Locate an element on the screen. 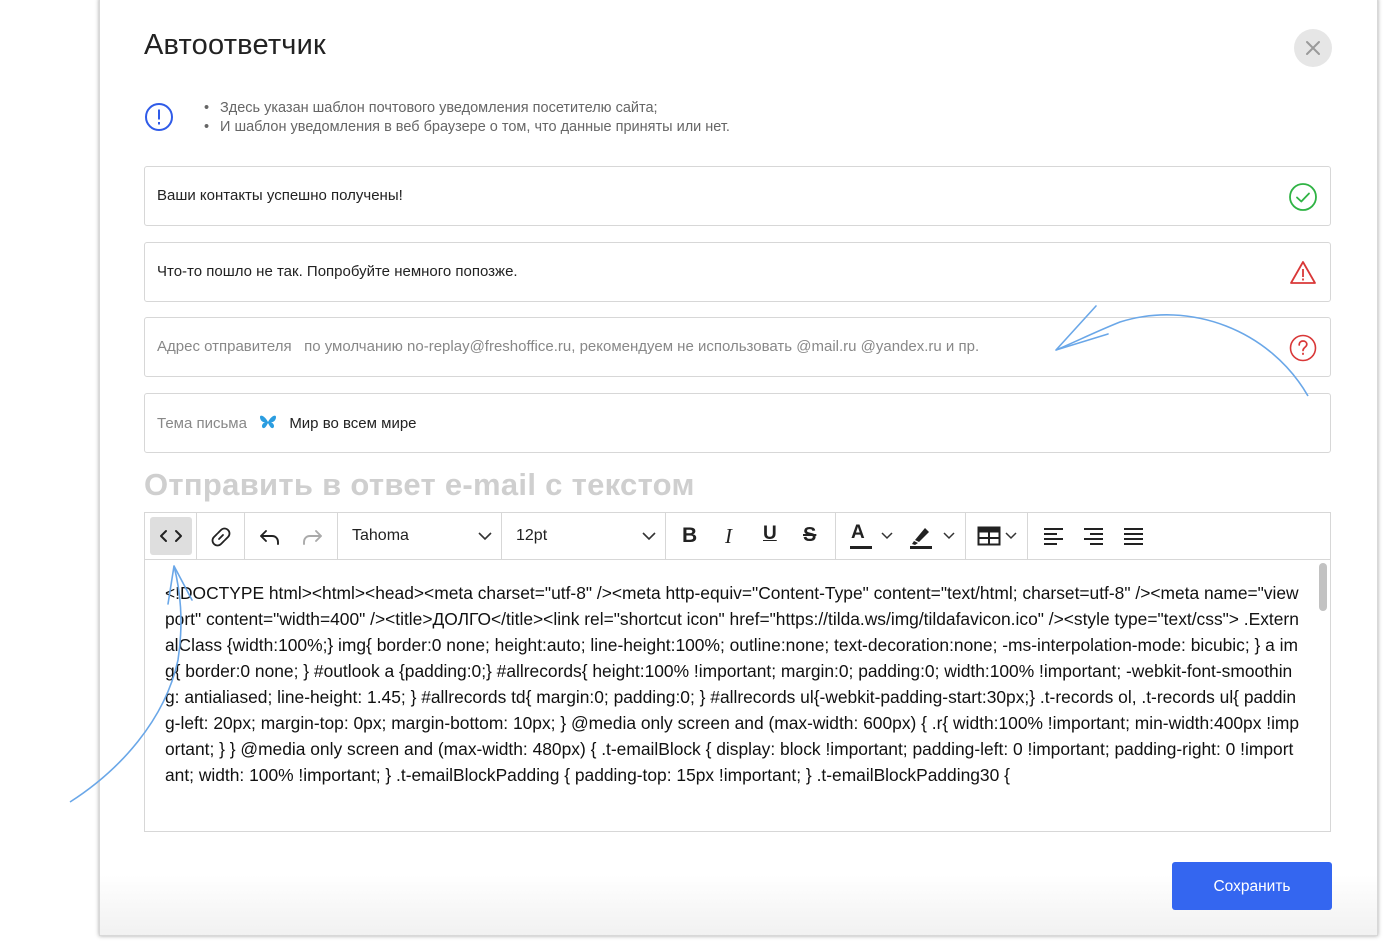  redo-button is located at coordinates (311, 536).